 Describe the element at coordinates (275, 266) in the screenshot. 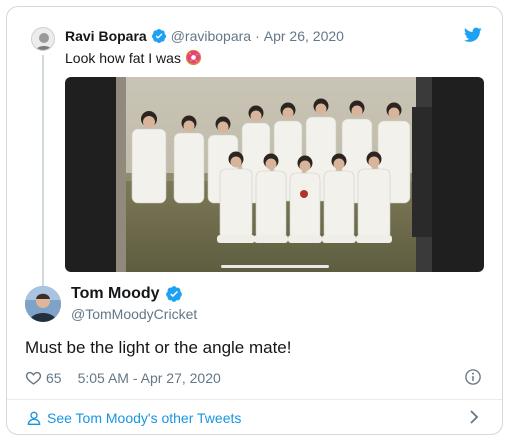

I see `media-progress-bar` at that location.